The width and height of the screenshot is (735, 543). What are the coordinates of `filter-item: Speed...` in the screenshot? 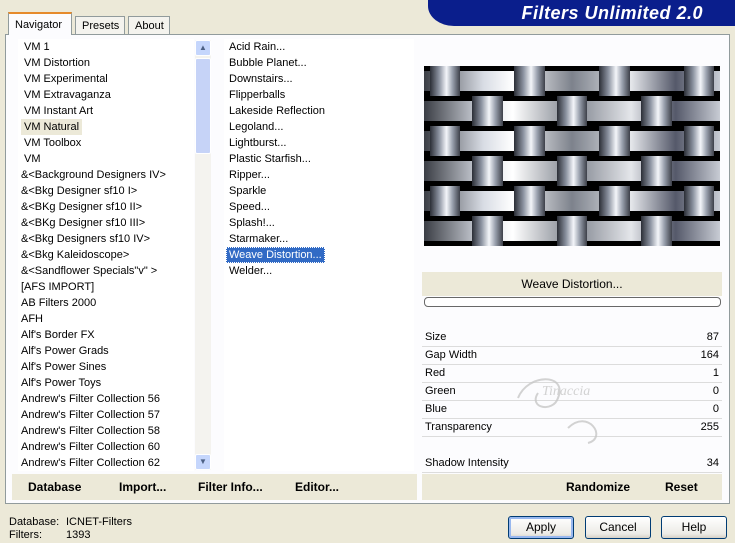 It's located at (249, 207).